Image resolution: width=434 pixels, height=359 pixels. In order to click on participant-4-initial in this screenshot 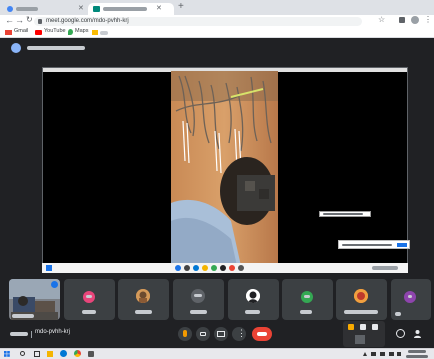, I will do `click(198, 295)`.